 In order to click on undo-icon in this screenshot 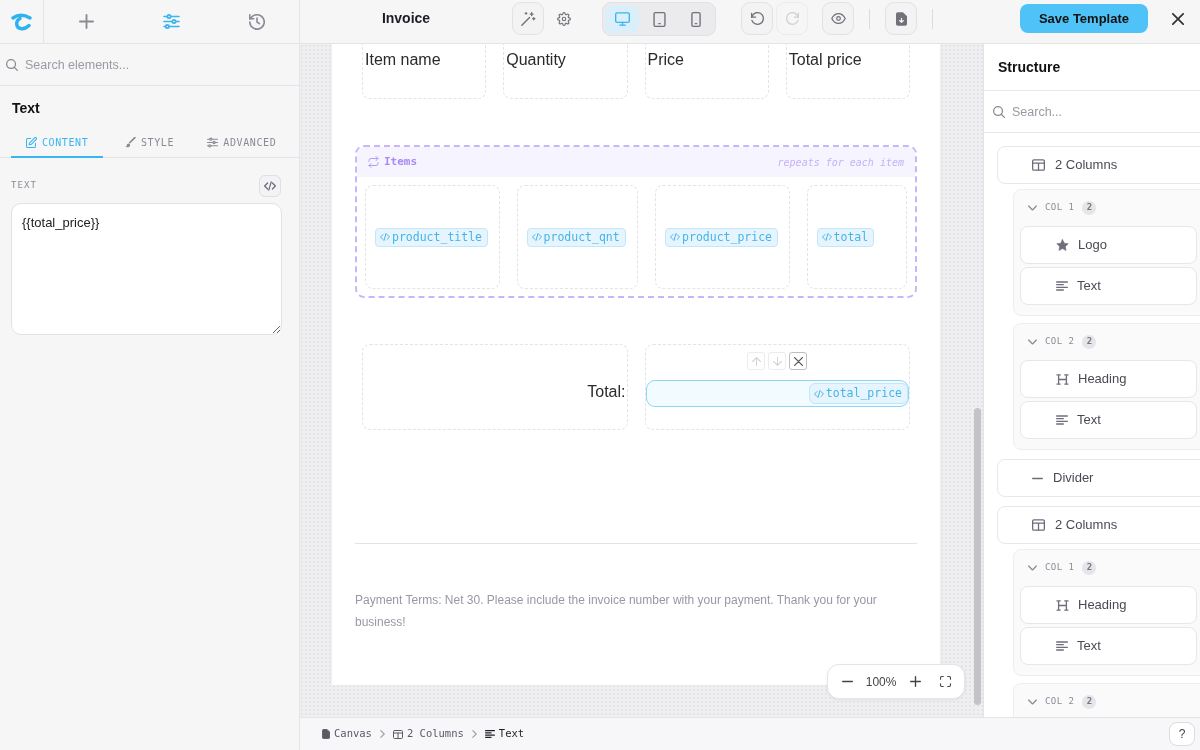, I will do `click(757, 18)`.